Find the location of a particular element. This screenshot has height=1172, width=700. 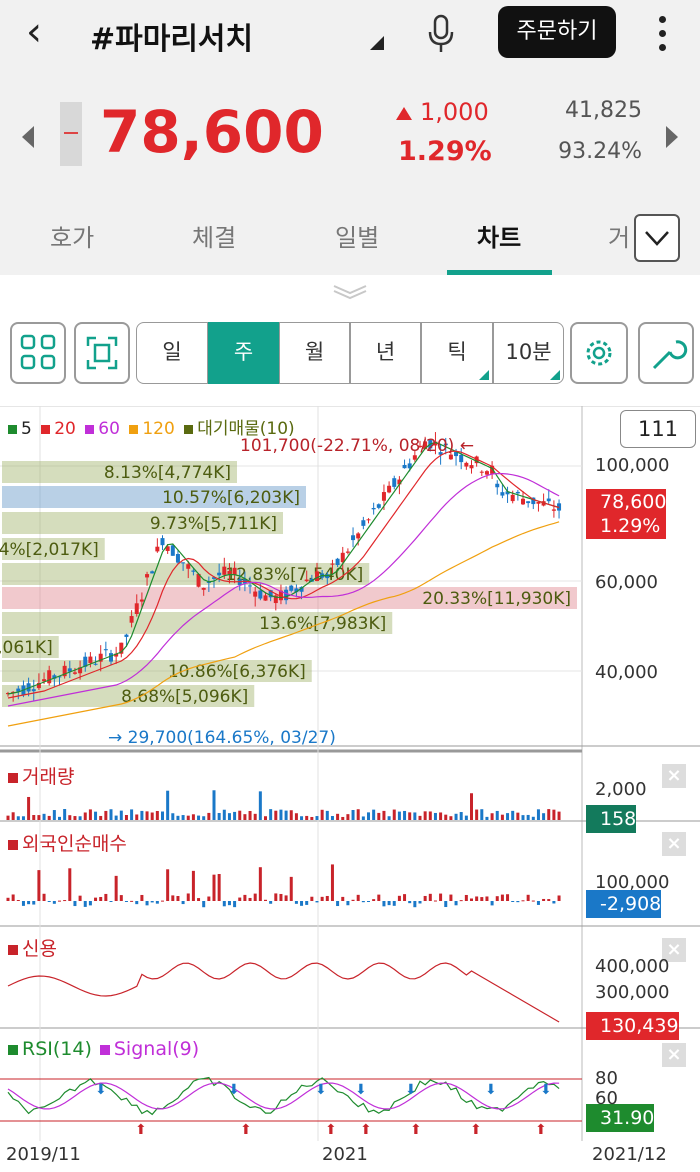

close-foreign-icon: × is located at coordinates (674, 844).